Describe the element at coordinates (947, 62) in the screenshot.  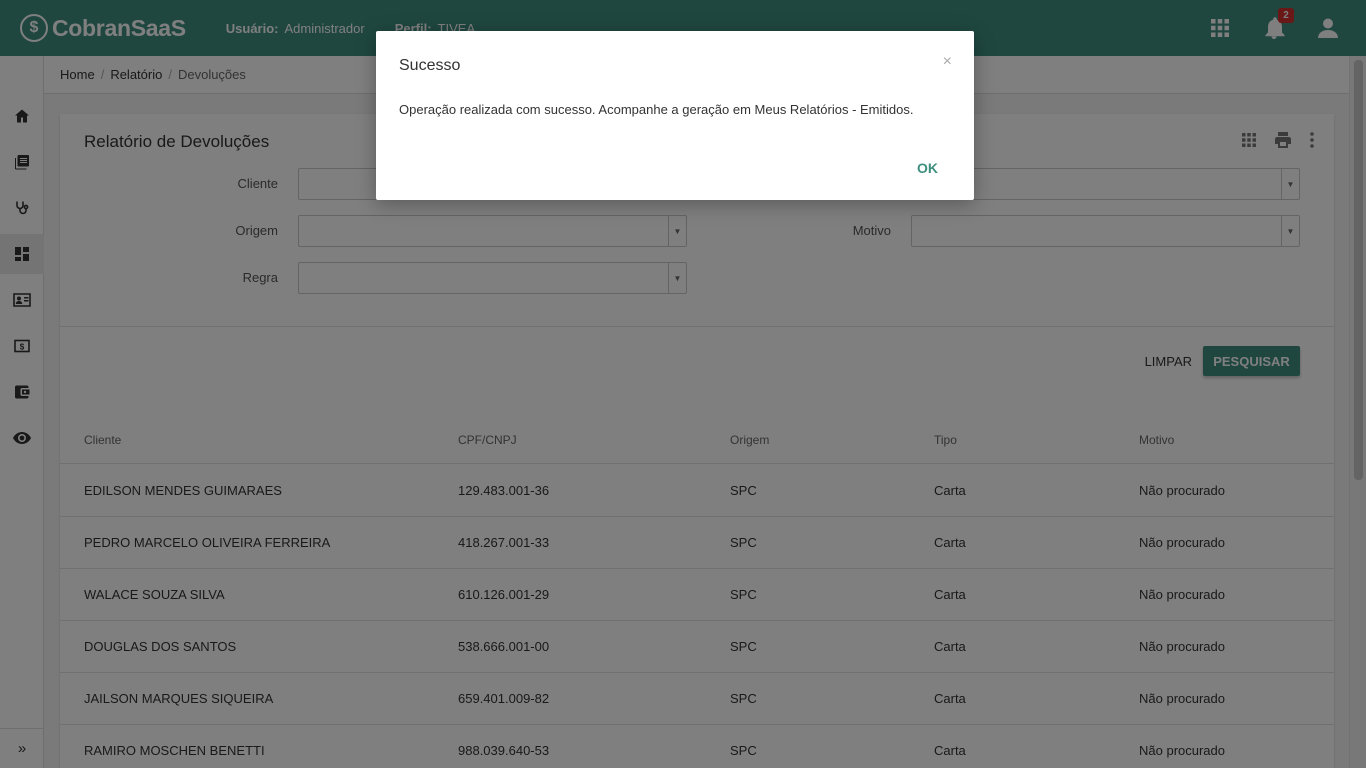
I see `close-icon: ×` at that location.